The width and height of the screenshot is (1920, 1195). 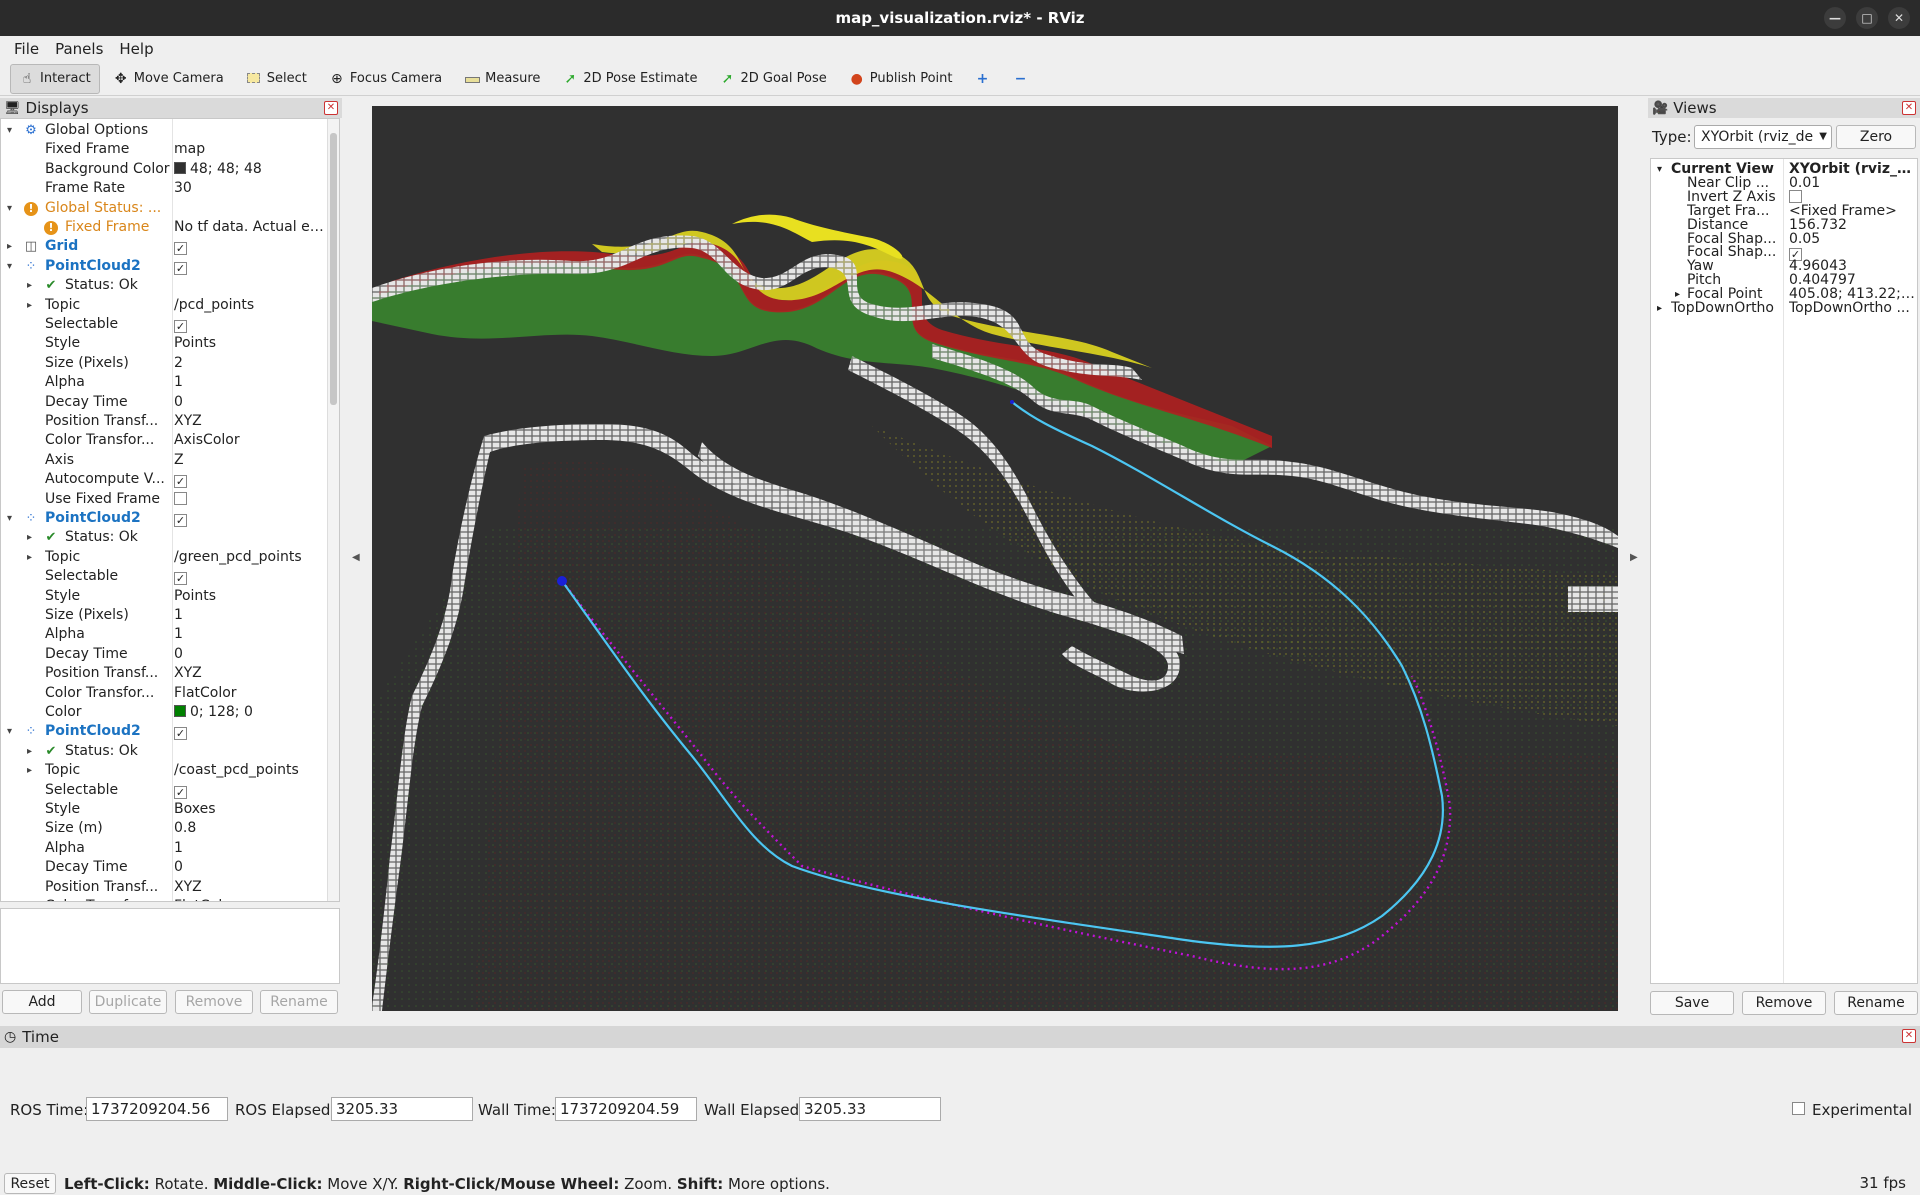 What do you see at coordinates (901, 79) in the screenshot?
I see `publish-point-tool-button: ● Publish Point` at bounding box center [901, 79].